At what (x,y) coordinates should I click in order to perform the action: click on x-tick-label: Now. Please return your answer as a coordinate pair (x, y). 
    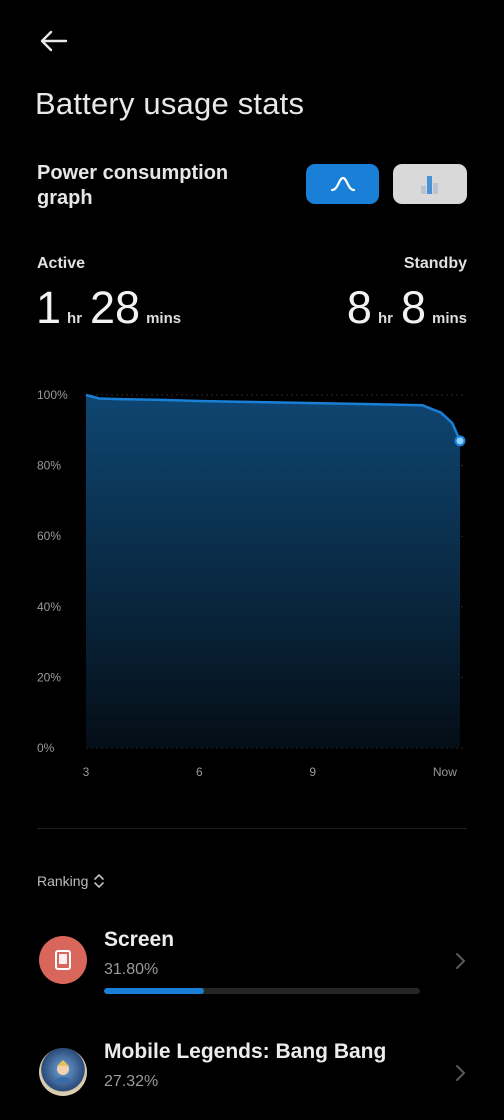
    Looking at the image, I should click on (445, 772).